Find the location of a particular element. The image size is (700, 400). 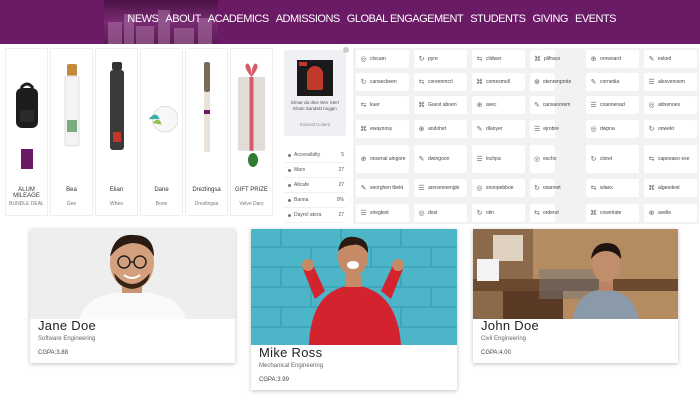

grid-tile: ↻ canseckeen is located at coordinates (382, 82).